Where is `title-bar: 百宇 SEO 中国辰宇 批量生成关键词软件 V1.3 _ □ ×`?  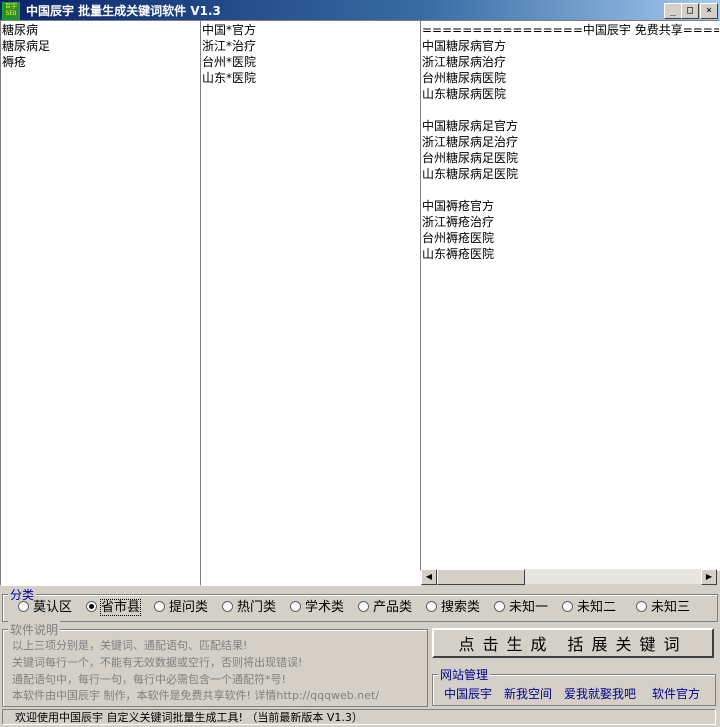
title-bar: 百宇 SEO 中国辰宇 批量生成关键词软件 V1.3 _ □ × is located at coordinates (360, 10).